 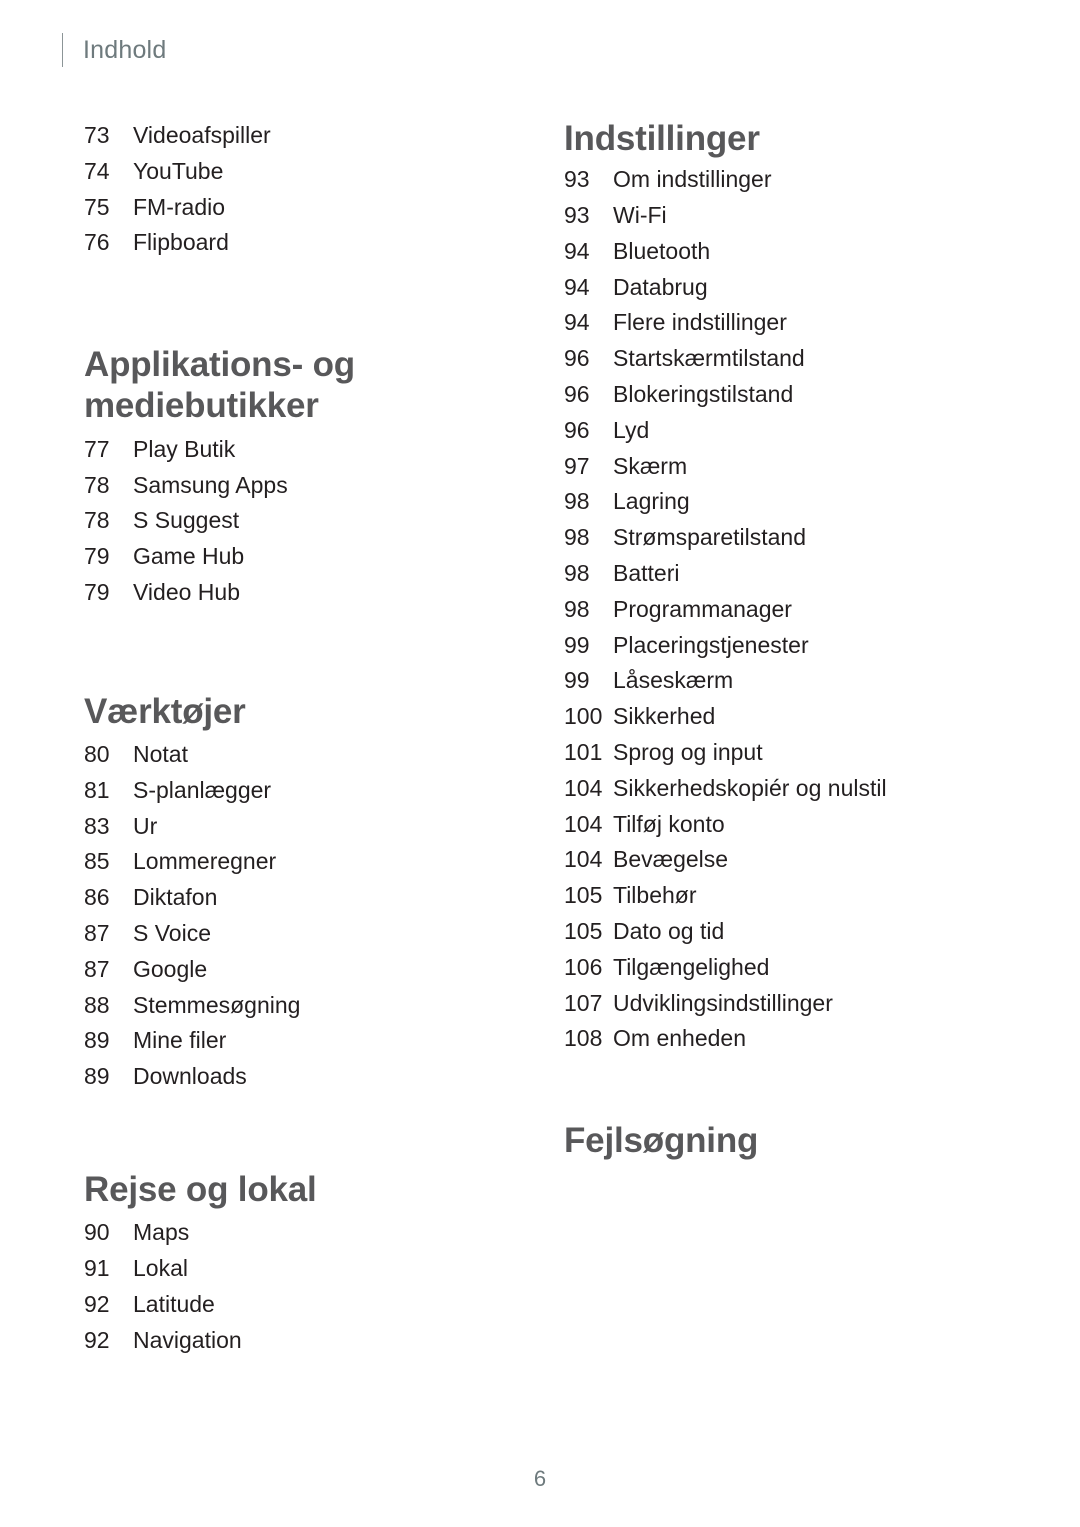 I want to click on toc-page-number: 98, so click(x=577, y=501).